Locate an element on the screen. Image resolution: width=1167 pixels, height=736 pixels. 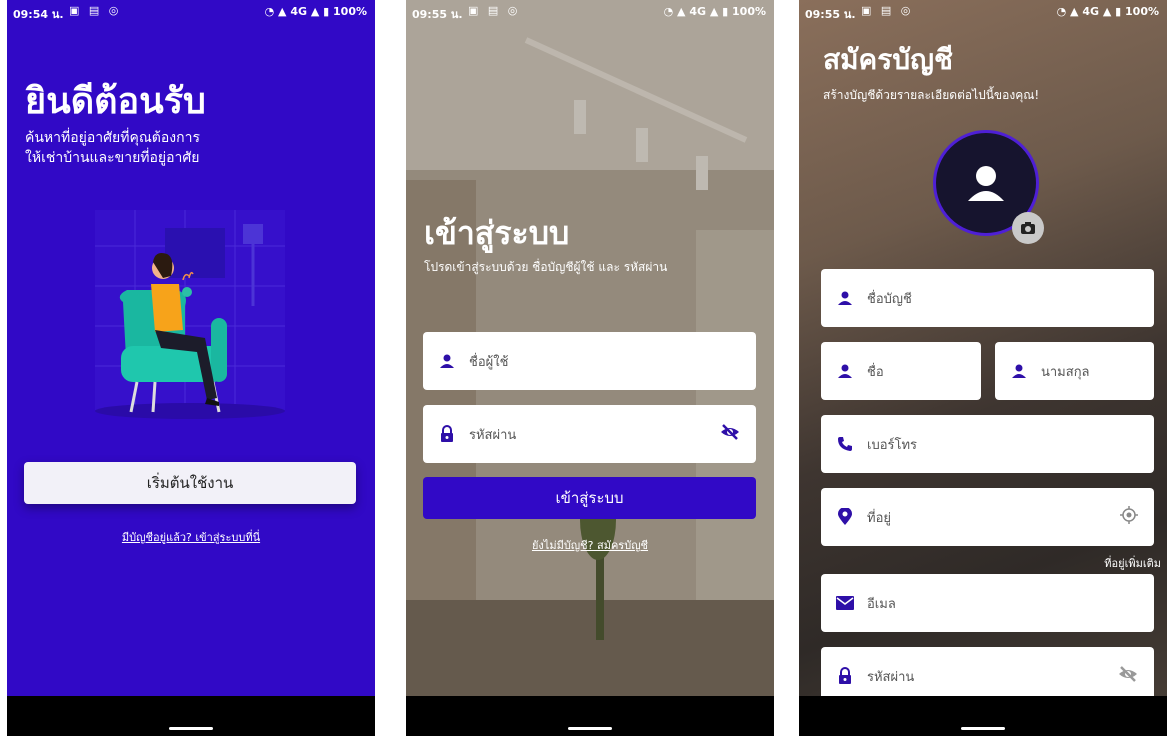
first-name-field: ชื่อ is located at coordinates (901, 371).